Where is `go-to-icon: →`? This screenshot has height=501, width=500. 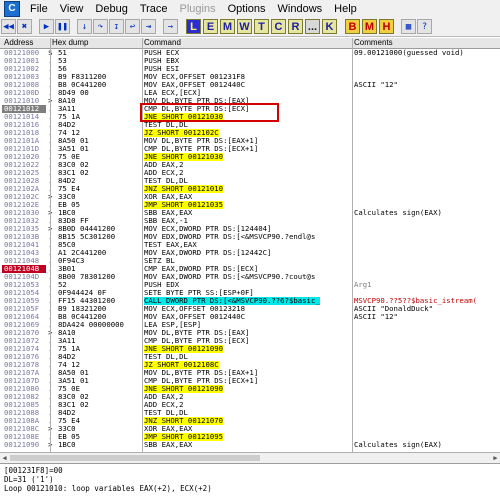 go-to-icon: → is located at coordinates (170, 26).